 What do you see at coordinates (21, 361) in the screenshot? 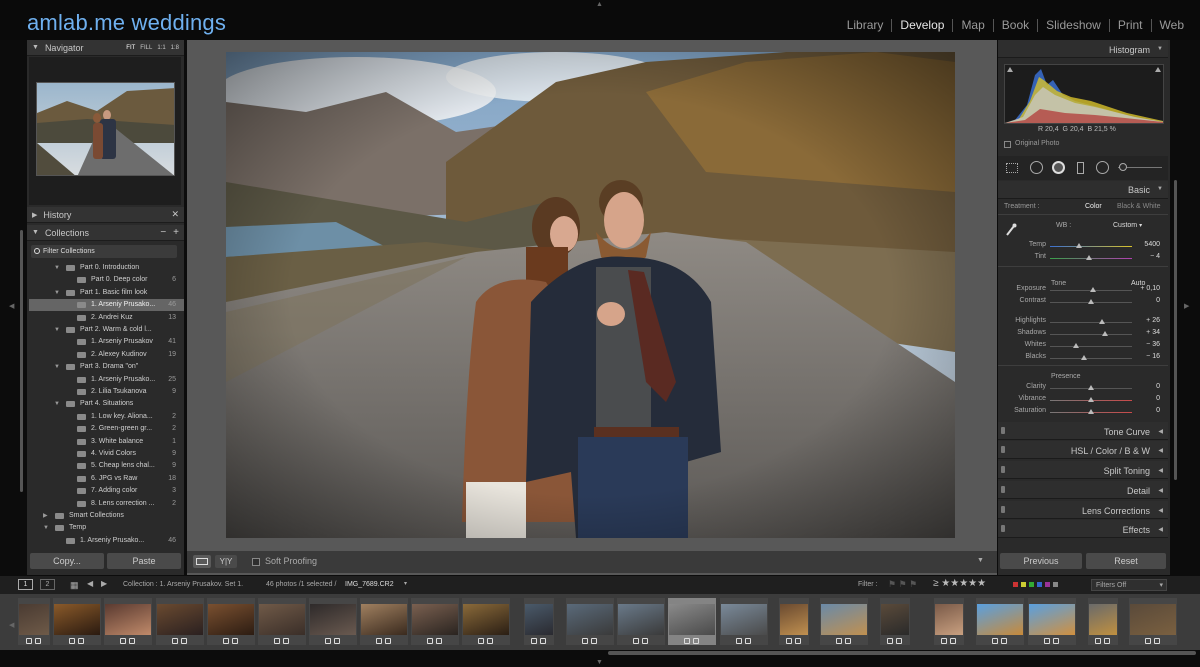
I see `left-scrollbar` at bounding box center [21, 361].